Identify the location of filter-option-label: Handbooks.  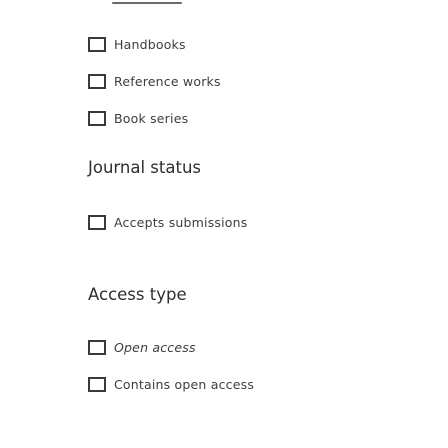
(150, 44).